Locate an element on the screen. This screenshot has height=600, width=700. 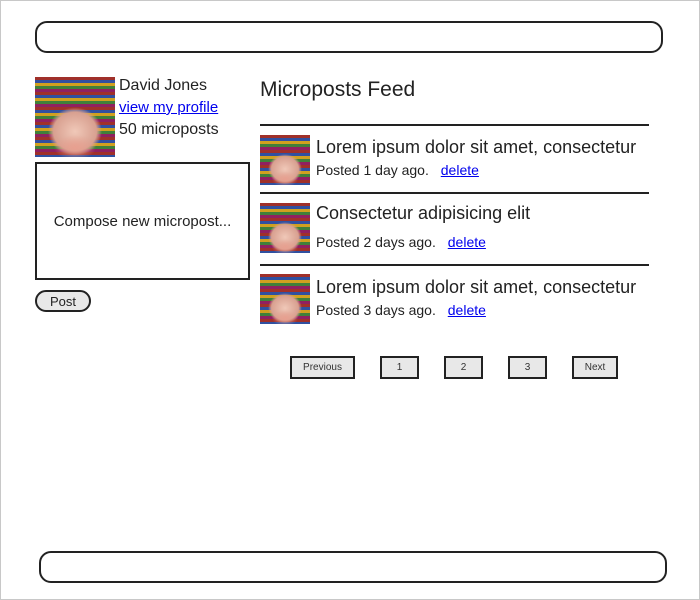
item-meta: Posted 1 day ago. delete is located at coordinates (397, 170).